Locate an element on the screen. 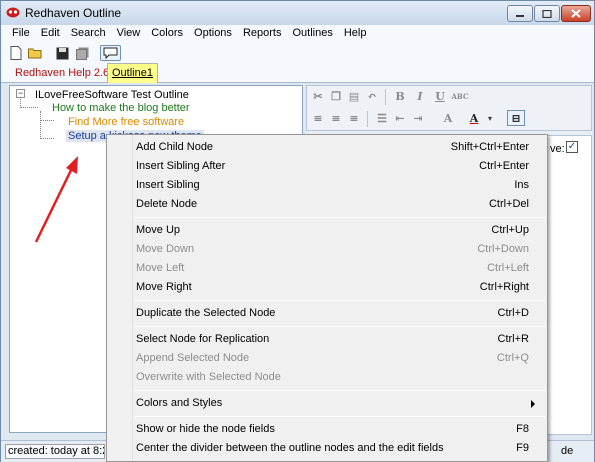 This screenshot has width=595, height=462. menu-item-move-left: Move Left Ctrl+Left is located at coordinates (332, 268).